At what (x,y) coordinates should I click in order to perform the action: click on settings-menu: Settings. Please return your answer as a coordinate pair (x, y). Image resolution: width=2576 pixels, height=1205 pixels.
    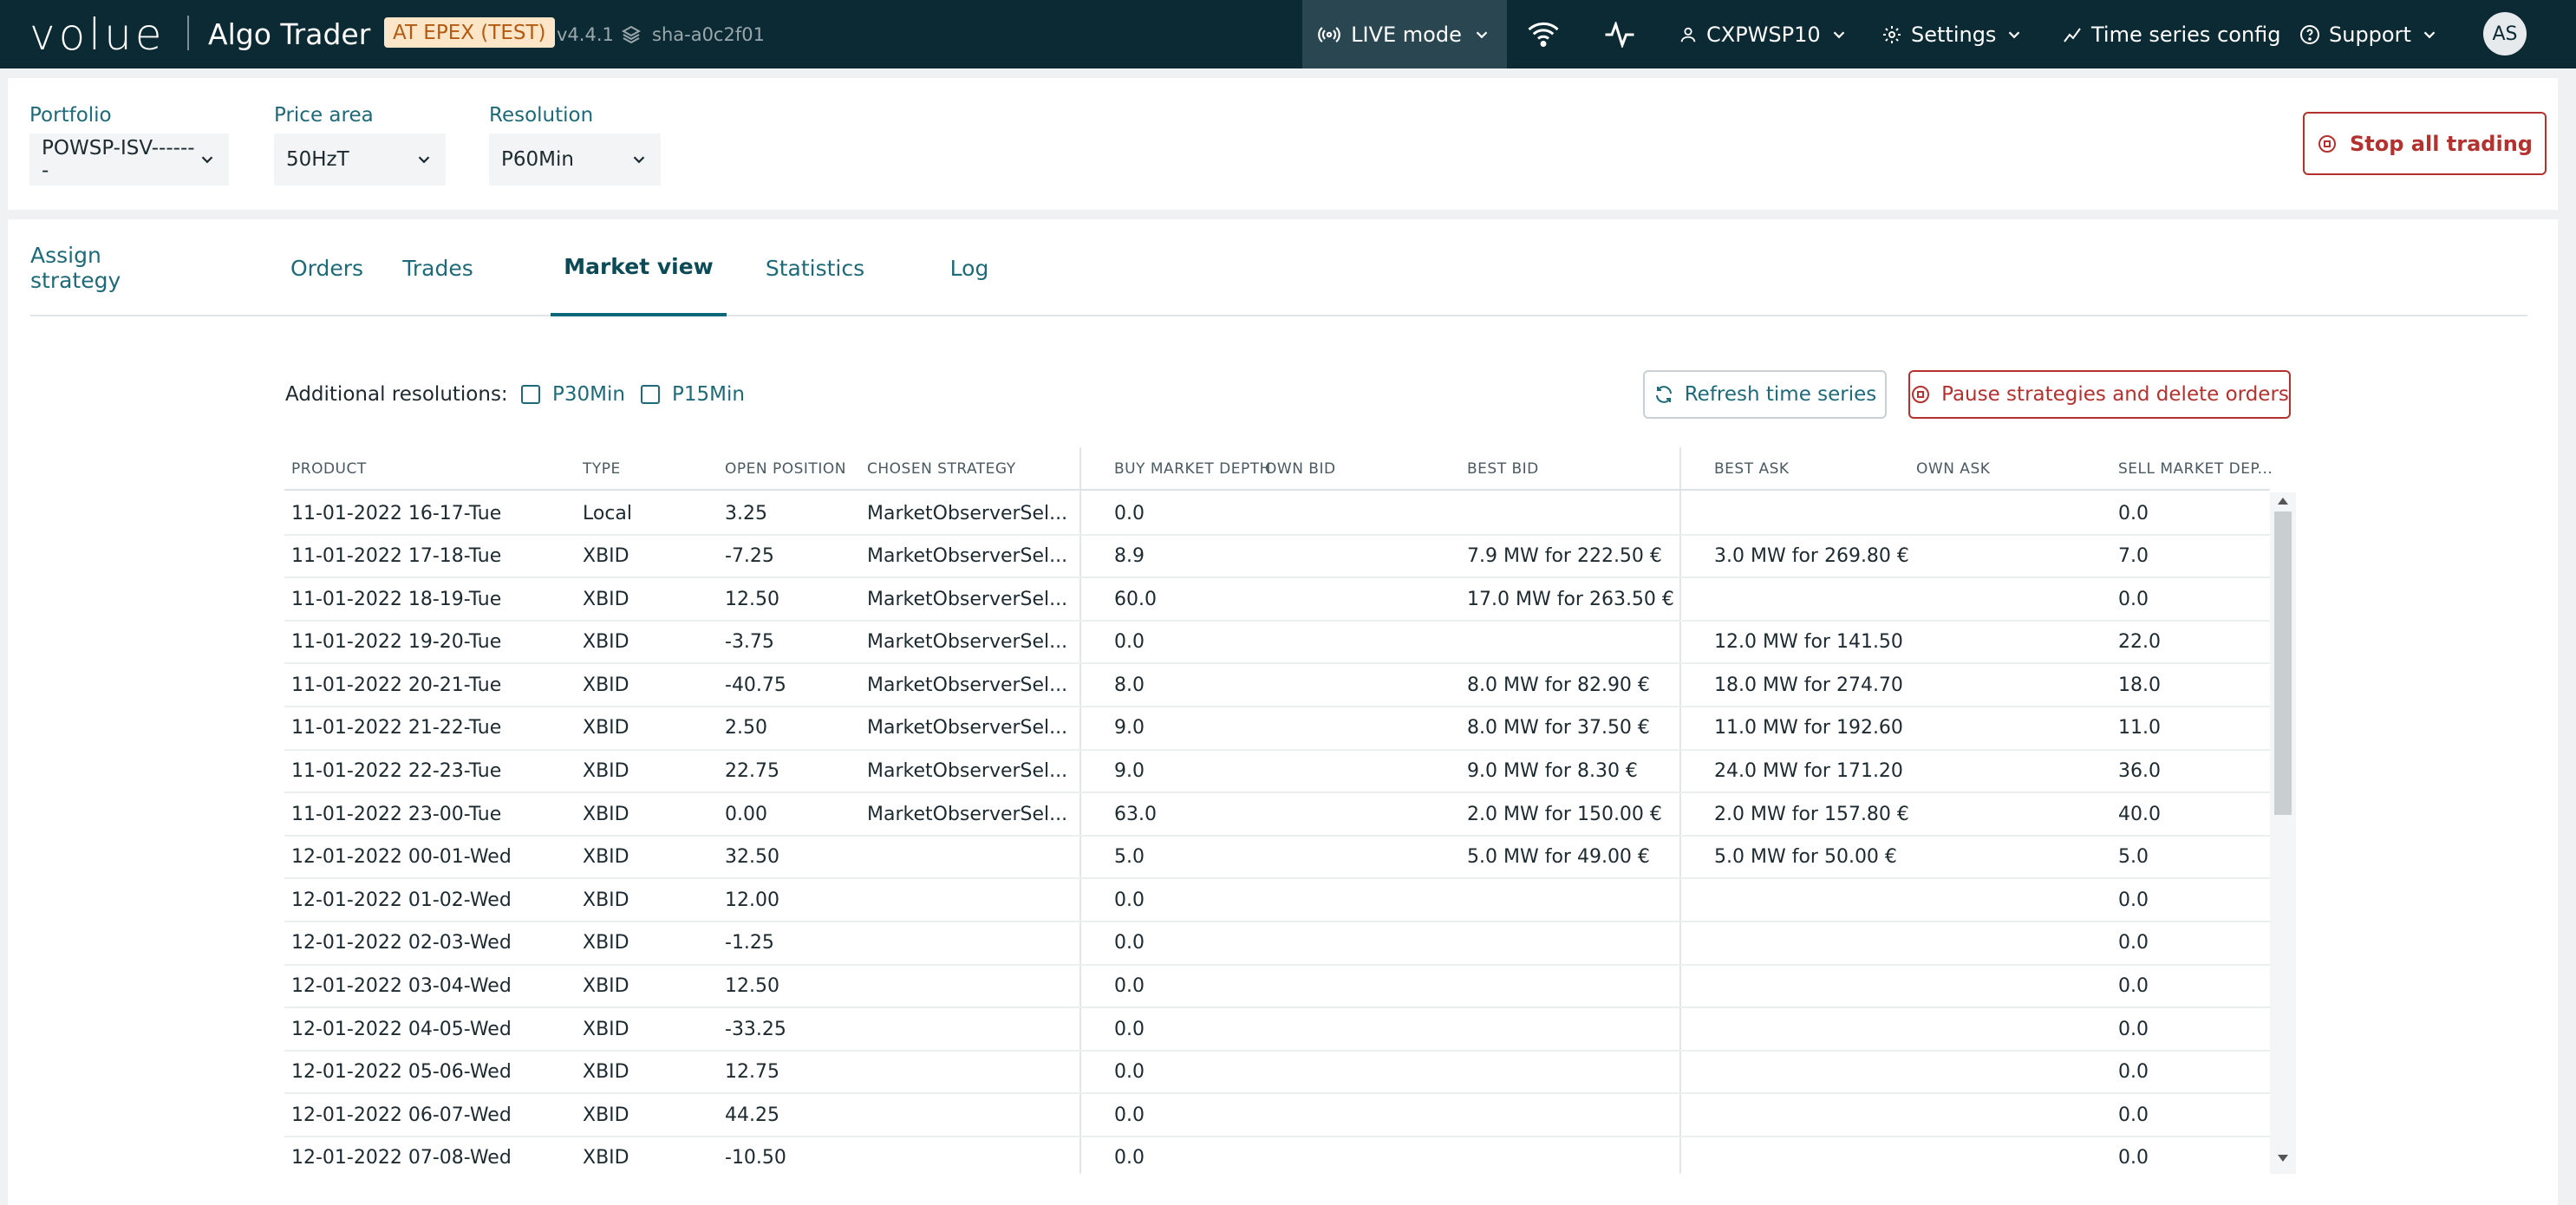
    Looking at the image, I should click on (1953, 34).